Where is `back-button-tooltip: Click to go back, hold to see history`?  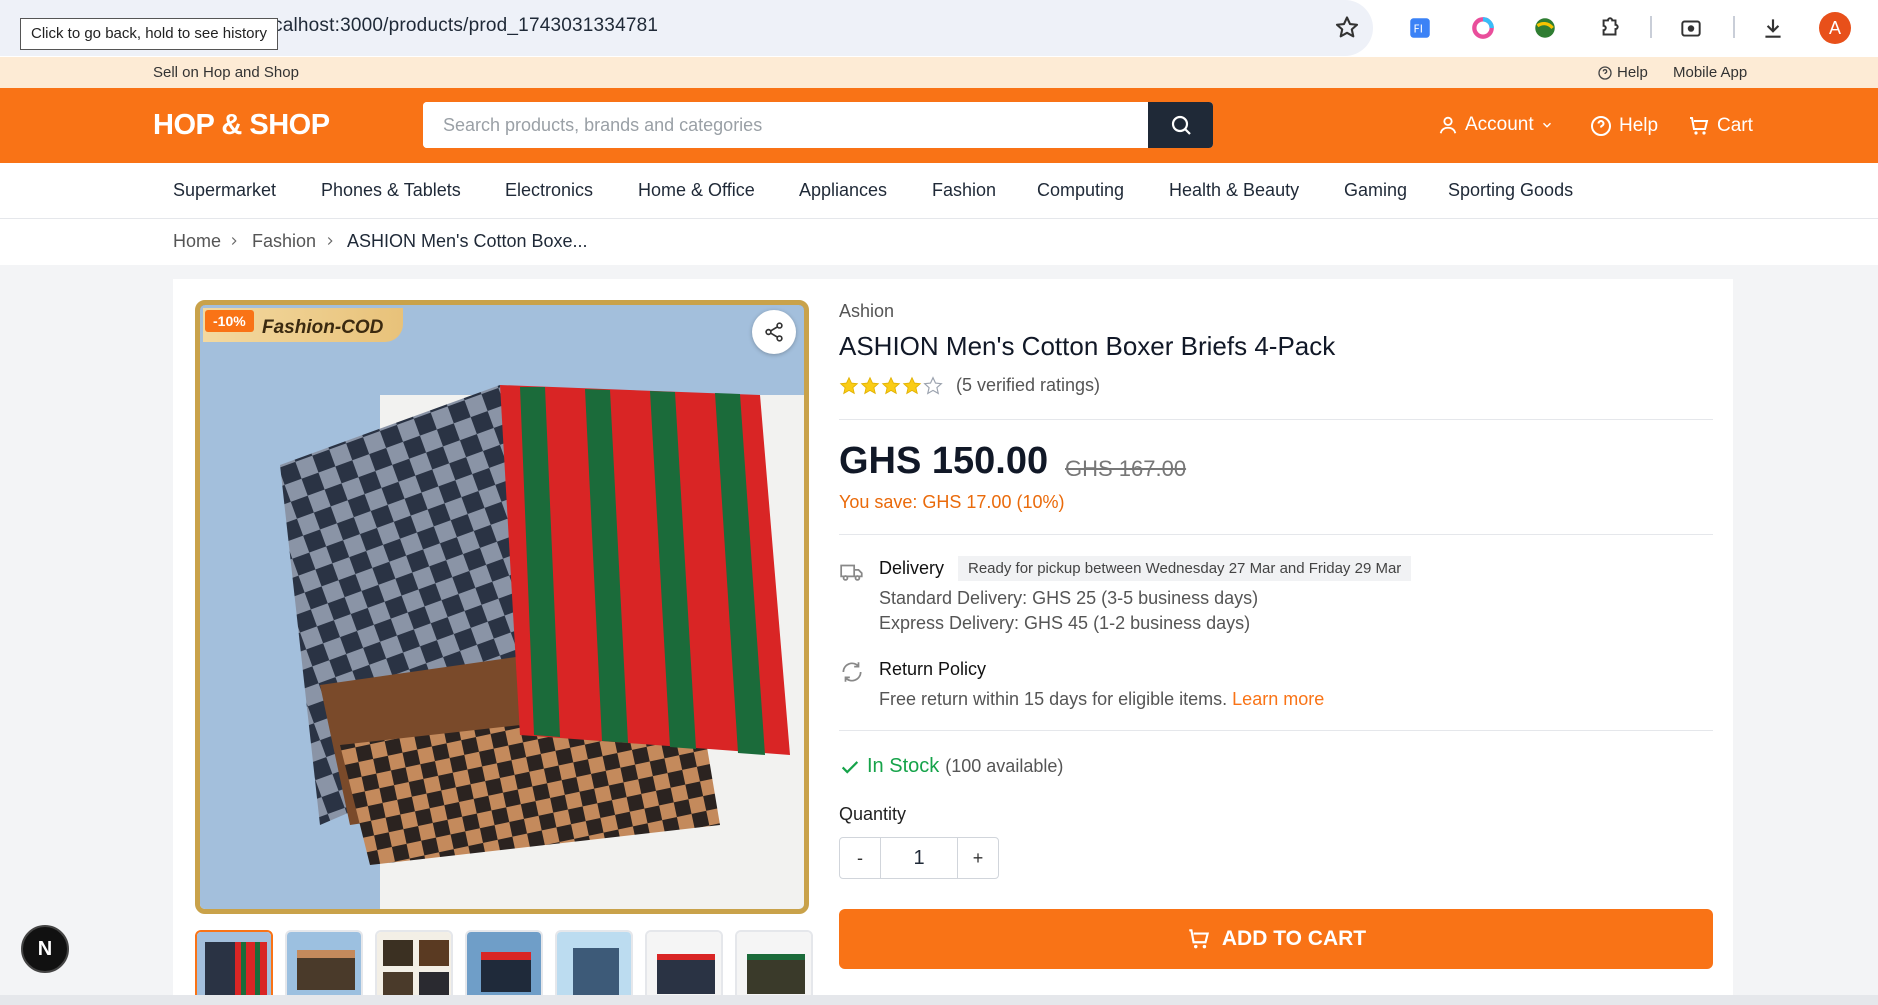
back-button-tooltip: Click to go back, hold to see history is located at coordinates (149, 34).